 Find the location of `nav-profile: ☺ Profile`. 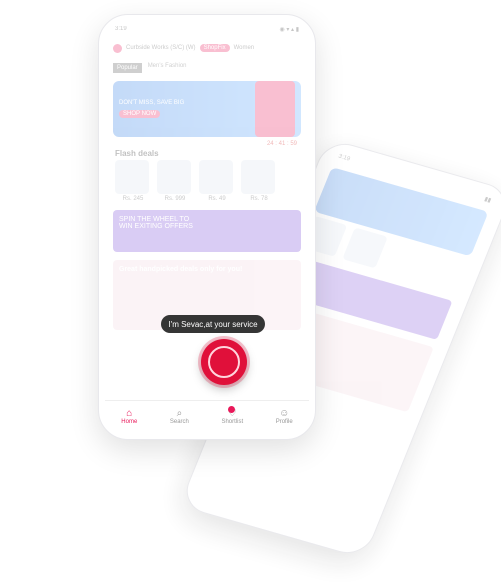

nav-profile: ☺ Profile is located at coordinates (284, 417).